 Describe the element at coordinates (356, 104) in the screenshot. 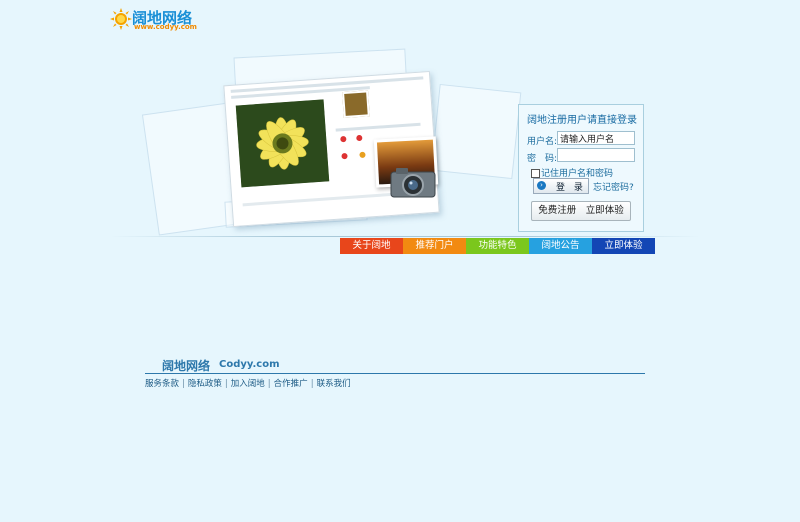

I see `small-thumbnail` at that location.